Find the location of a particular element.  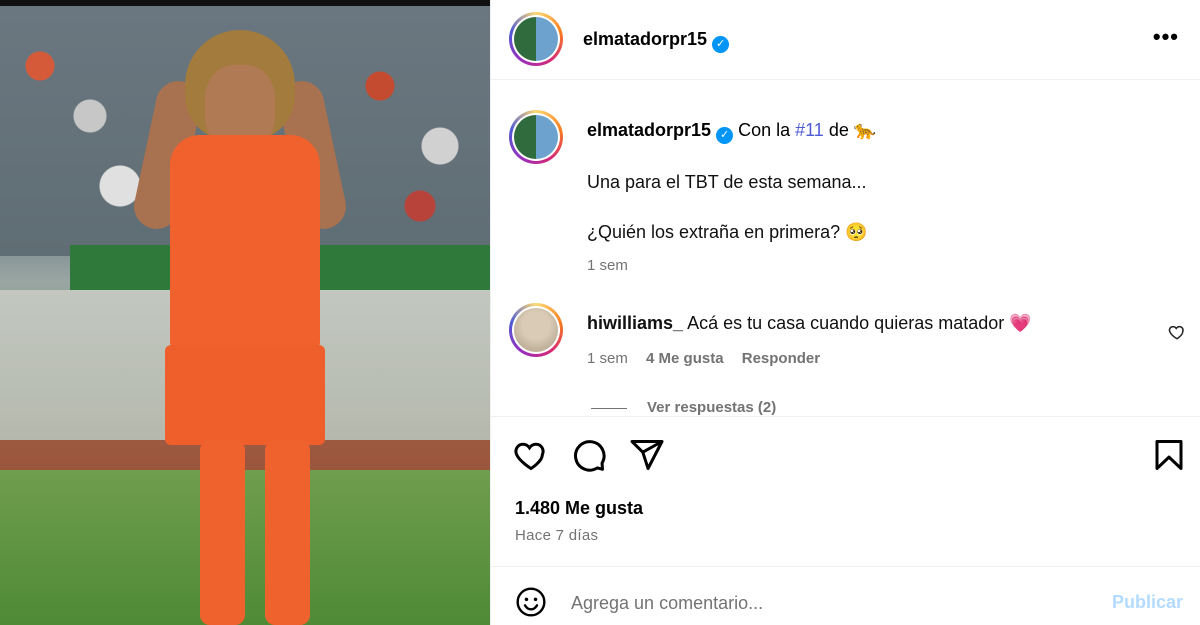

comment-text: Acá es tu casa cuando quieras matador is located at coordinates (846, 323).